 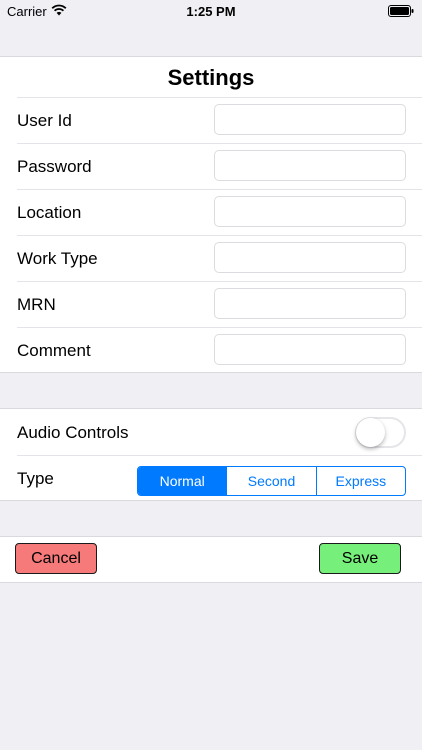 I want to click on mrn-row: MRN, so click(x=211, y=304).